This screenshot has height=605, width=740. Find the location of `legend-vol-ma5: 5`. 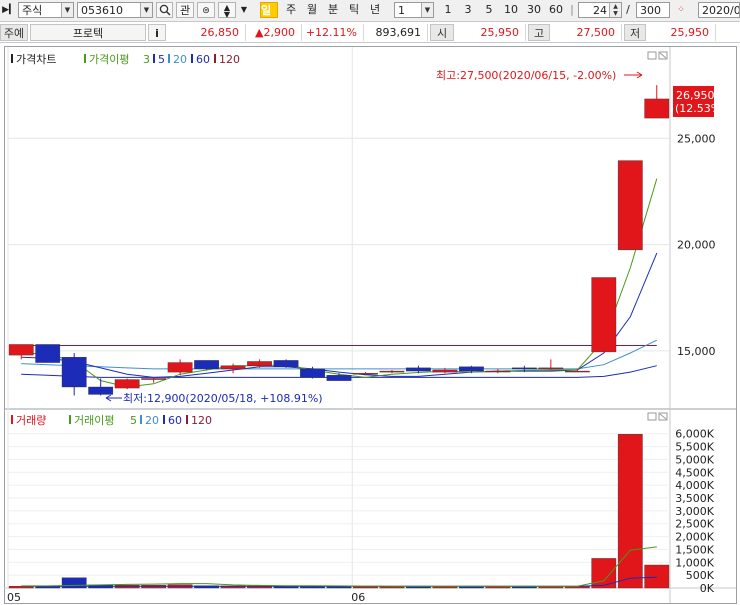

legend-vol-ma5: 5 is located at coordinates (133, 420).